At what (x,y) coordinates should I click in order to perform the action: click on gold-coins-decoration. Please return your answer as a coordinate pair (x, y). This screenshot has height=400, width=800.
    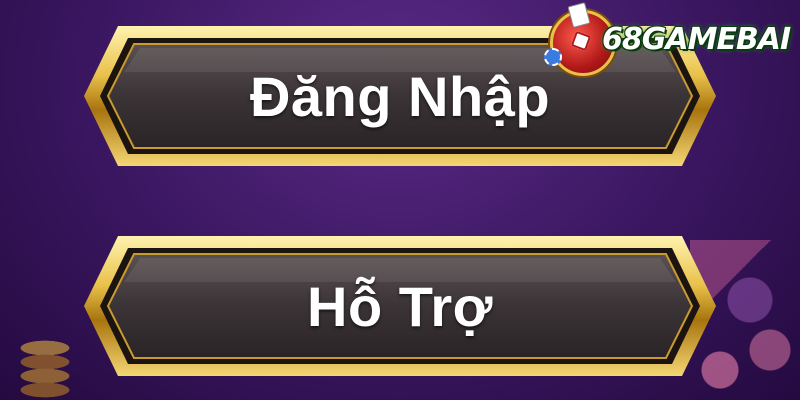
    Looking at the image, I should click on (45, 345).